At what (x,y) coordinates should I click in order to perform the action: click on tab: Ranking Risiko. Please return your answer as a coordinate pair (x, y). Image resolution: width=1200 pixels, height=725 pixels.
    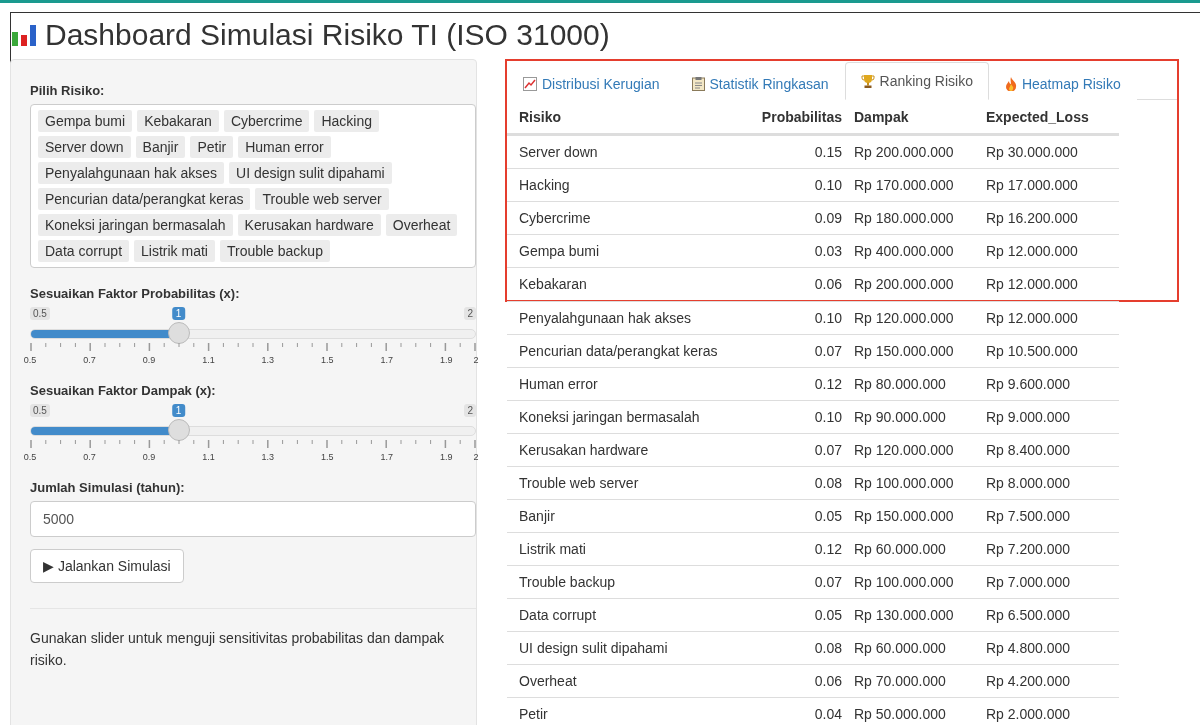
    Looking at the image, I should click on (916, 81).